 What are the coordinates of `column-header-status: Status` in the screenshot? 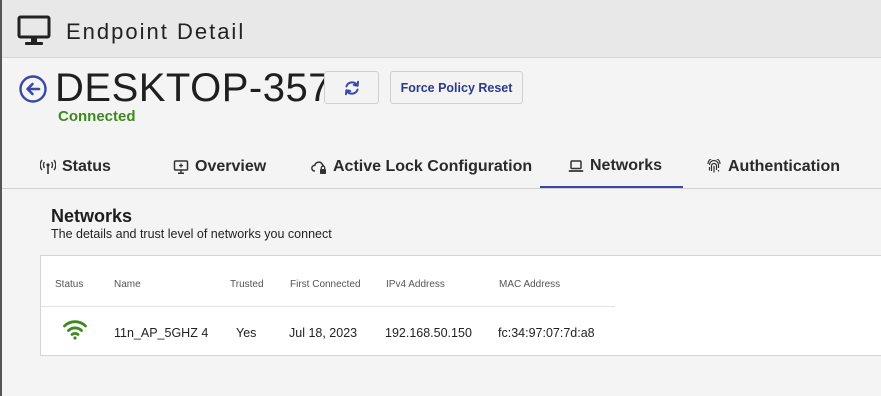 It's located at (69, 284).